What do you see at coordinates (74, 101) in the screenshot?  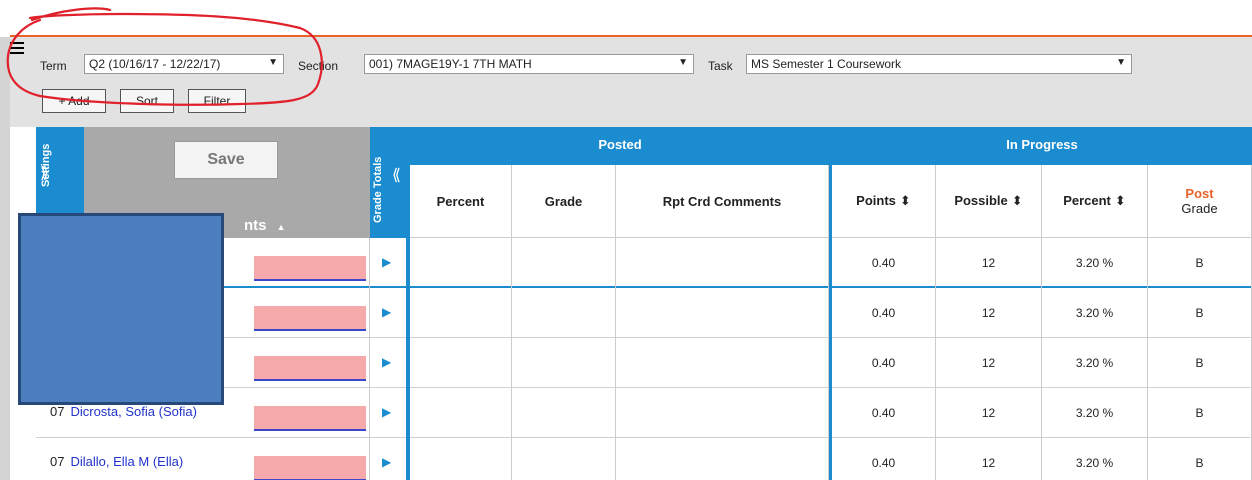 I see `add-button: + Add` at bounding box center [74, 101].